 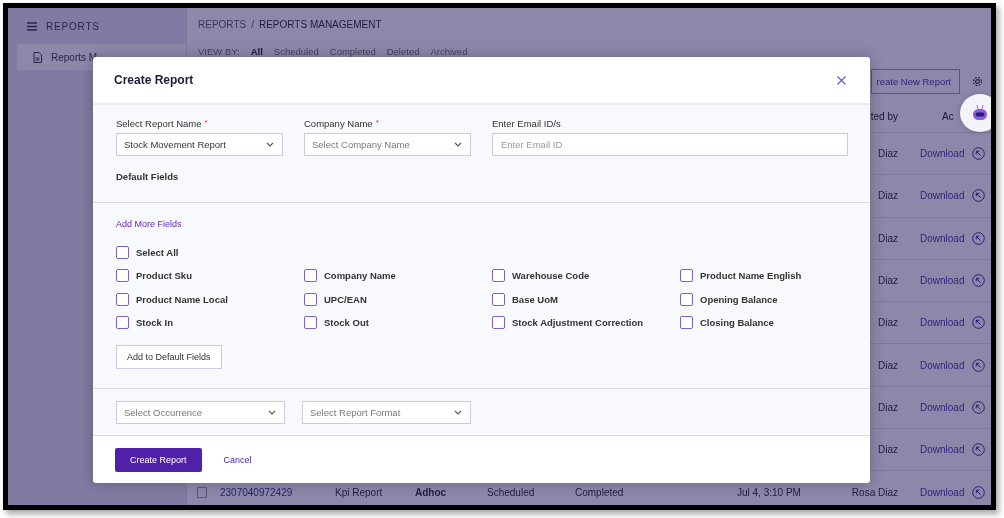 I want to click on filter-tab: All, so click(x=256, y=51).